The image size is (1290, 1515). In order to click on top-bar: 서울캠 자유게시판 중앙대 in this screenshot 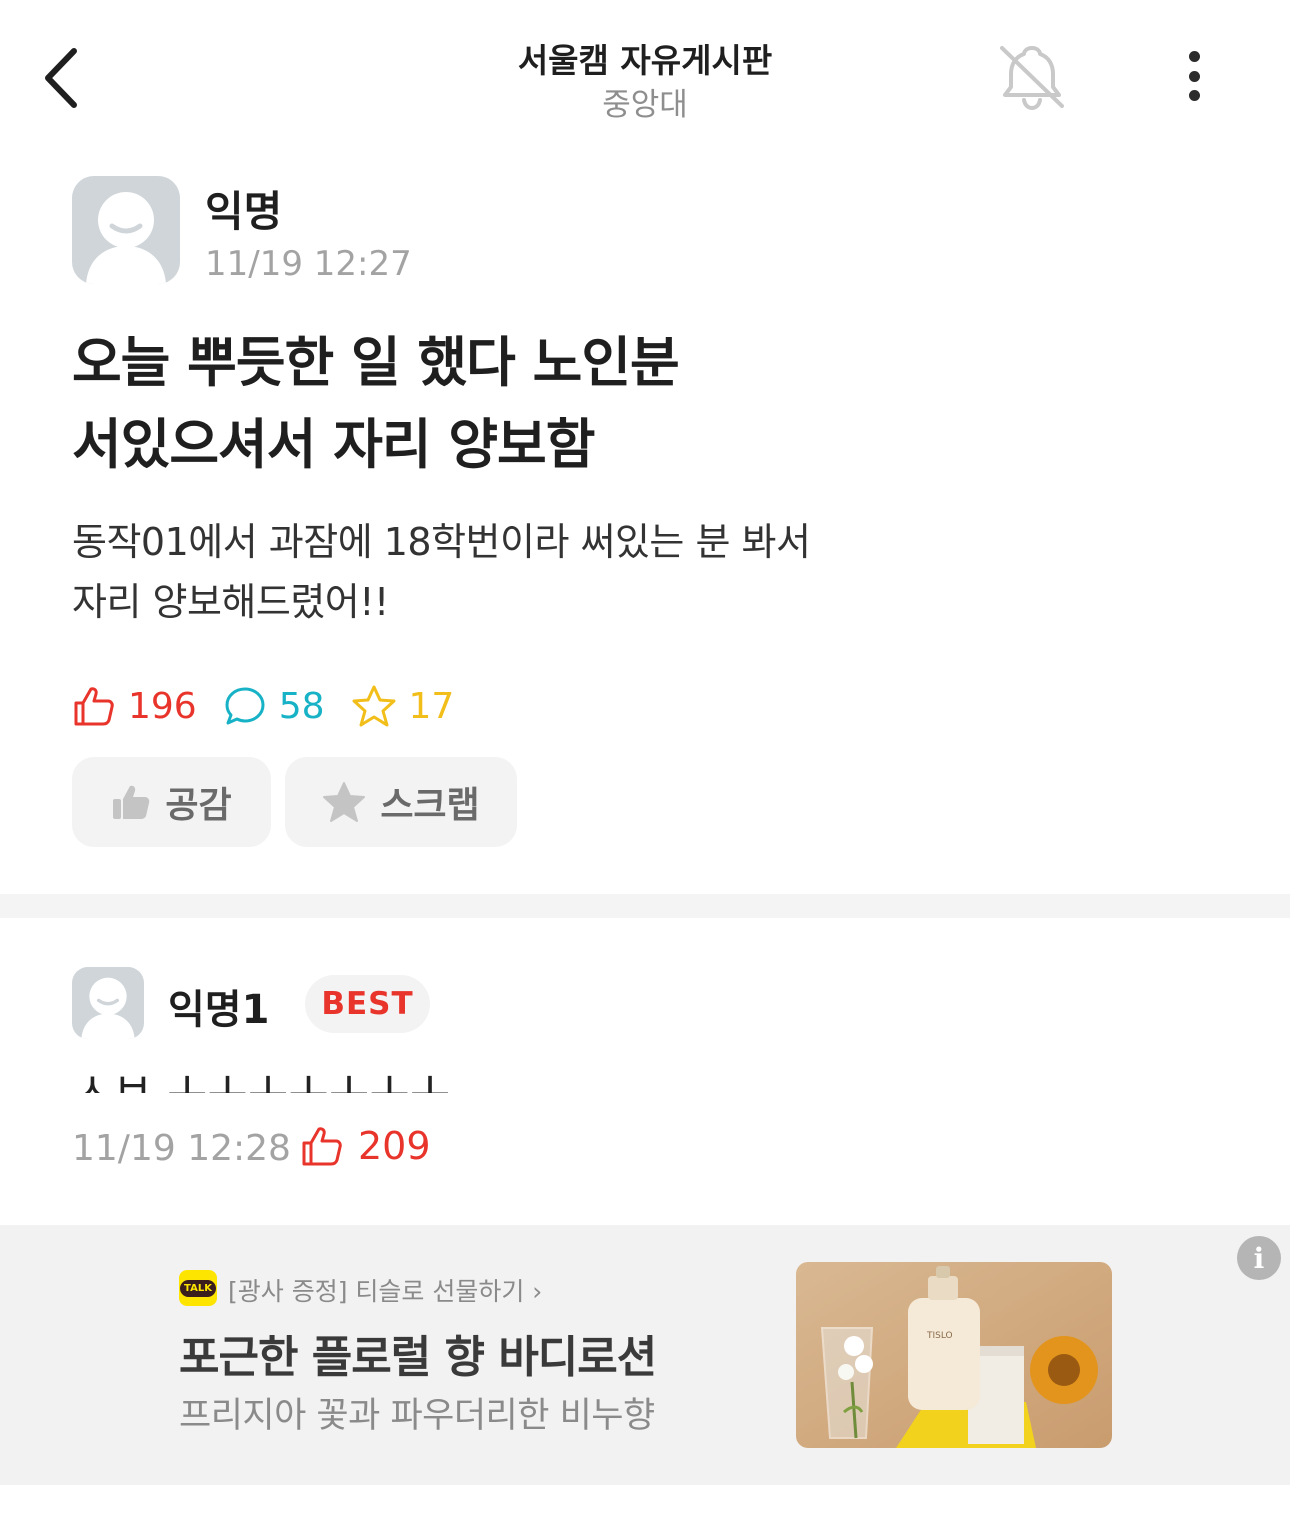, I will do `click(645, 65)`.